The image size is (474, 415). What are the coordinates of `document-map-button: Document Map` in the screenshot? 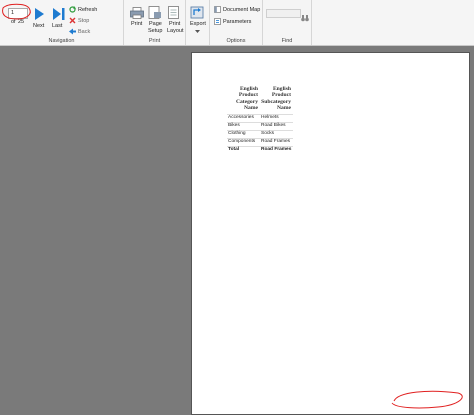 It's located at (238, 10).